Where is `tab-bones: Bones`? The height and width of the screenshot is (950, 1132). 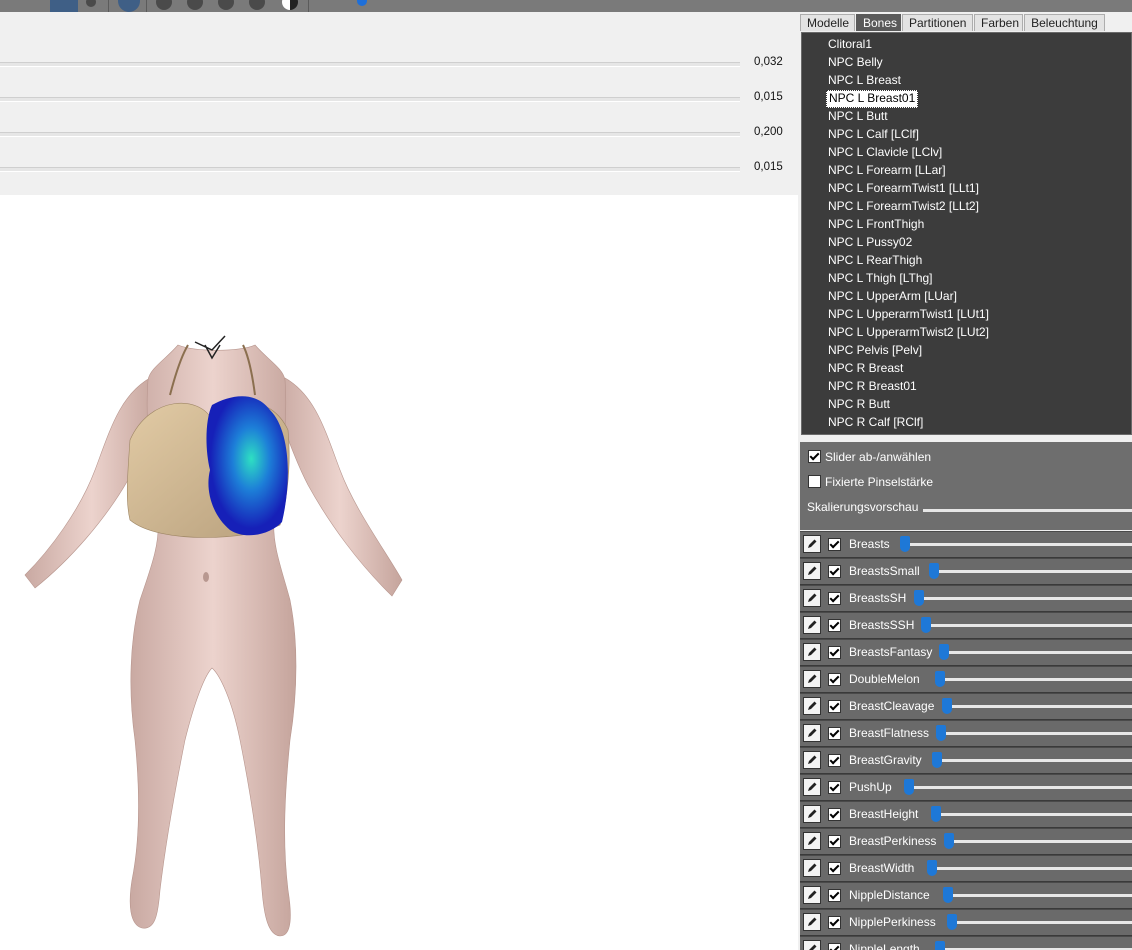 tab-bones: Bones is located at coordinates (878, 22).